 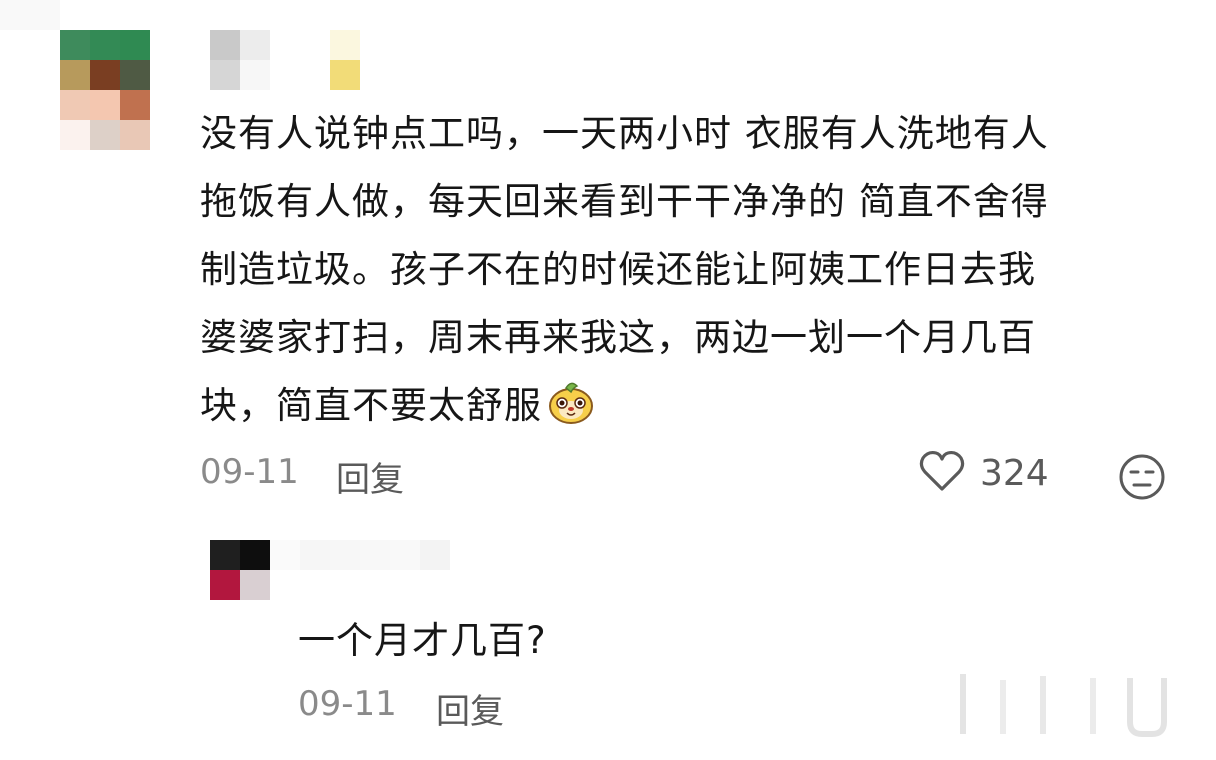 I want to click on commenter-avatar, so click(x=105, y=90).